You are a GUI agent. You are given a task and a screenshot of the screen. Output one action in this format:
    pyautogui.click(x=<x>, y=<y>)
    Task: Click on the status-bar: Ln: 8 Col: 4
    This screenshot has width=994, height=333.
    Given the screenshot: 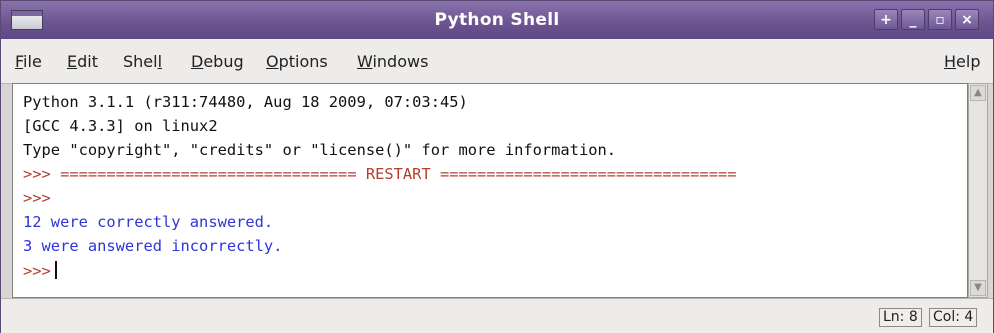 What is the action you would take?
    pyautogui.click(x=497, y=315)
    